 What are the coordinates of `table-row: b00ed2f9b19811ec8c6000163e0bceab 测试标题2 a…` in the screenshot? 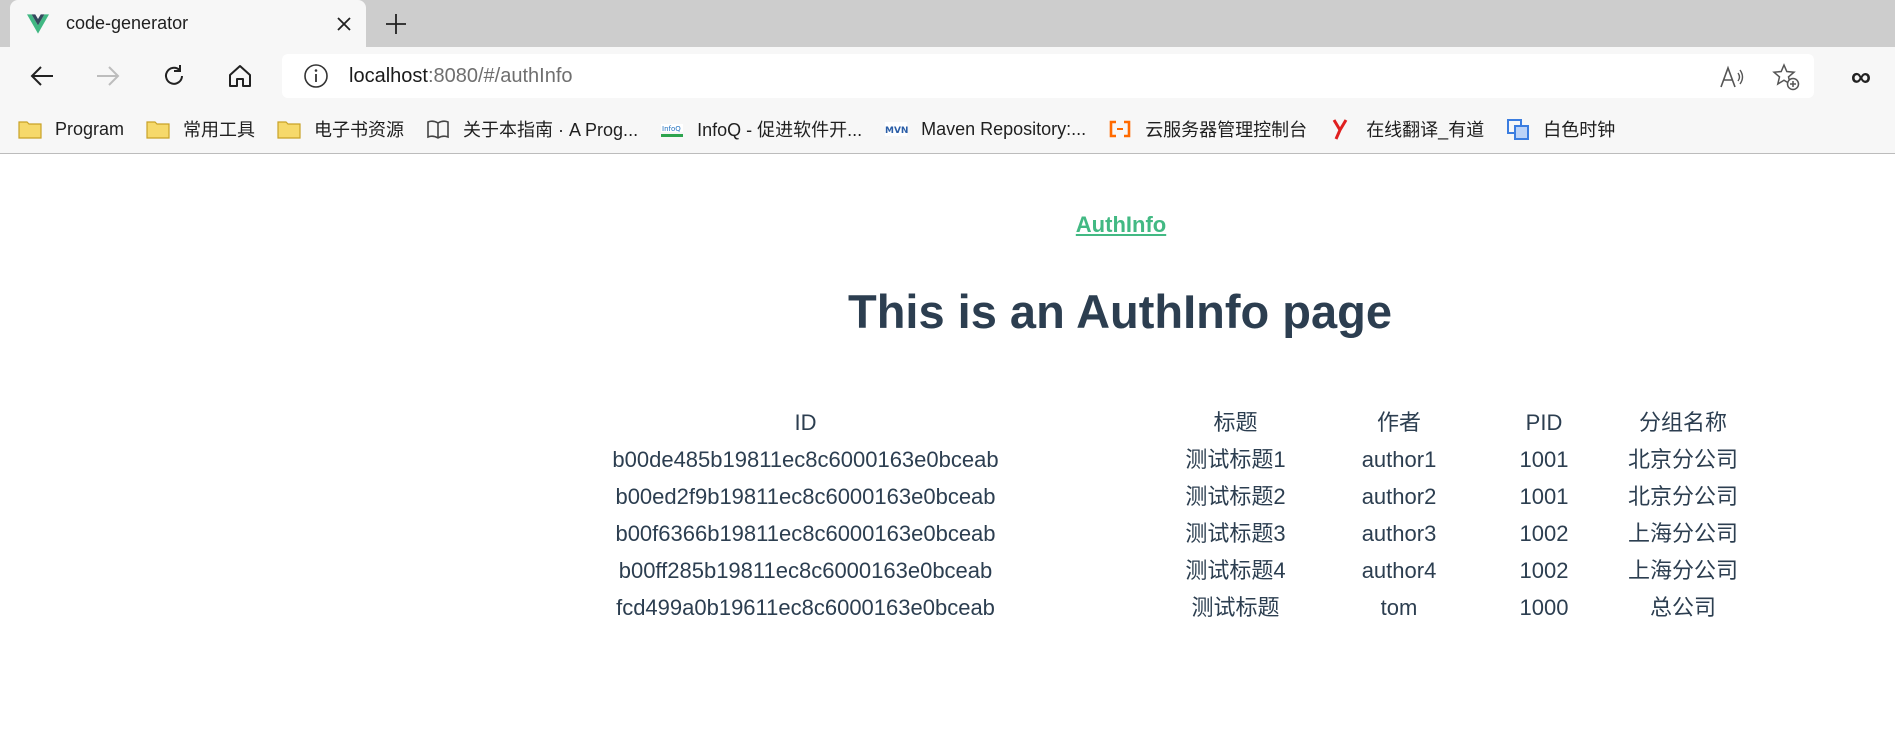 It's located at (1188, 496).